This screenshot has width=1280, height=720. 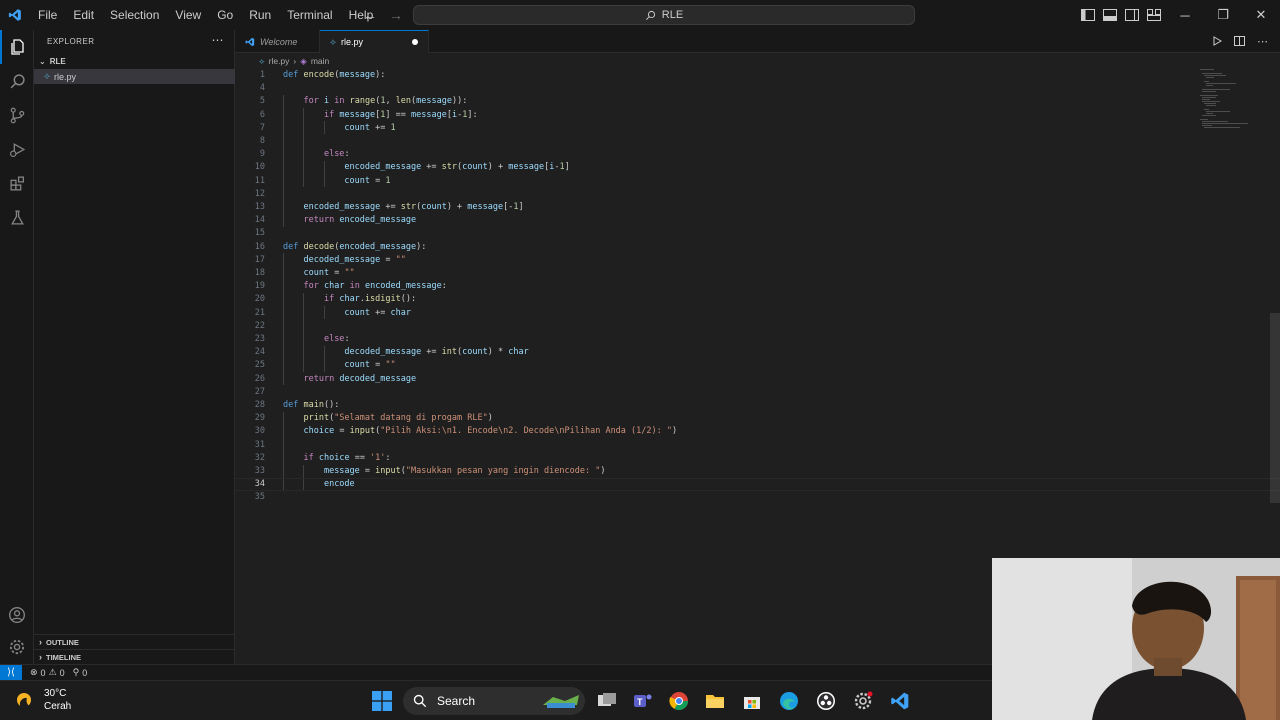 I want to click on code-line: 27, so click(x=757, y=391).